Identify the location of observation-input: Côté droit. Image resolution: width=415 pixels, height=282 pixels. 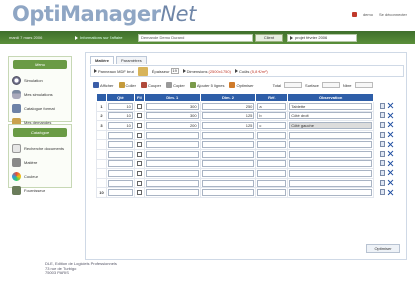
(330, 116).